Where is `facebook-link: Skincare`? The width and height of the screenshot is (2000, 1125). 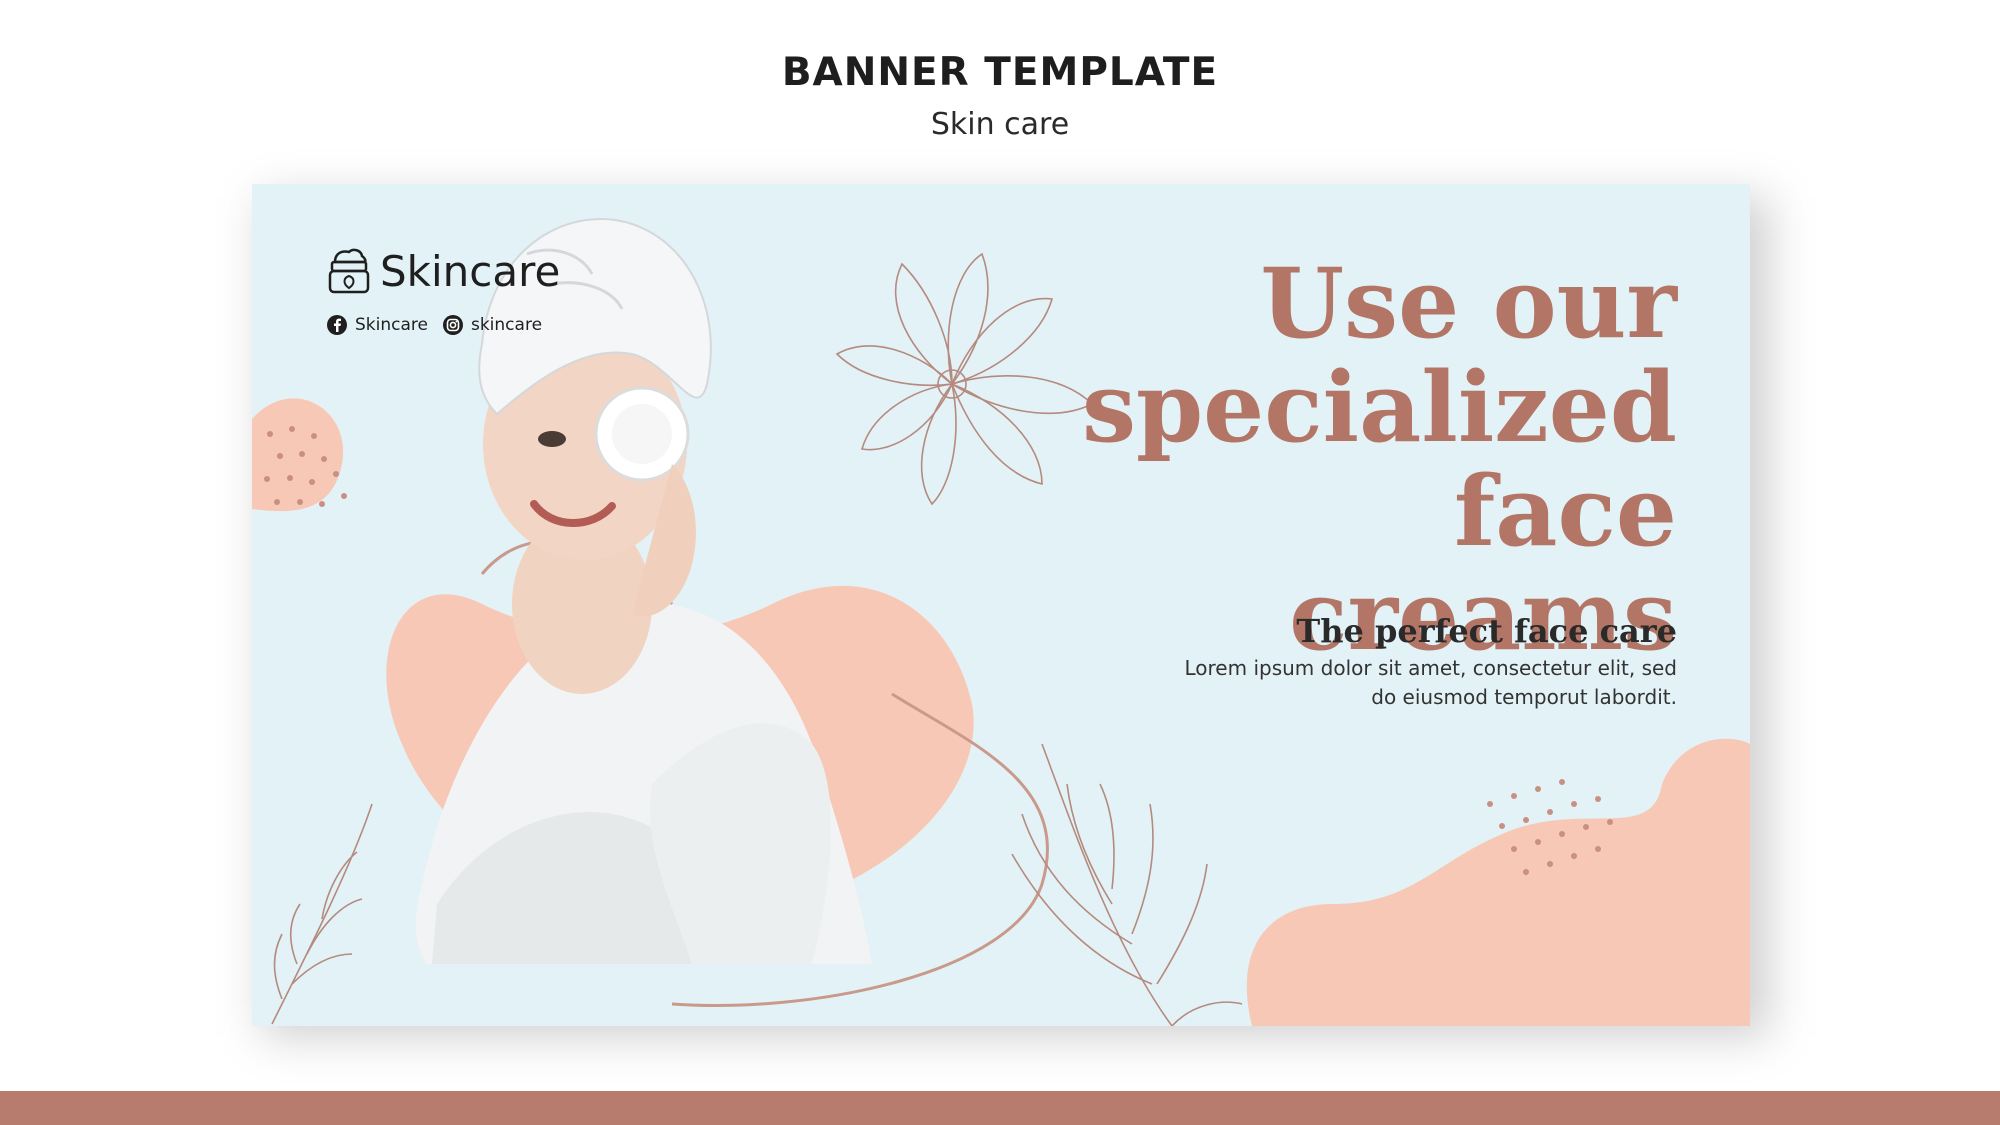 facebook-link: Skincare is located at coordinates (377, 325).